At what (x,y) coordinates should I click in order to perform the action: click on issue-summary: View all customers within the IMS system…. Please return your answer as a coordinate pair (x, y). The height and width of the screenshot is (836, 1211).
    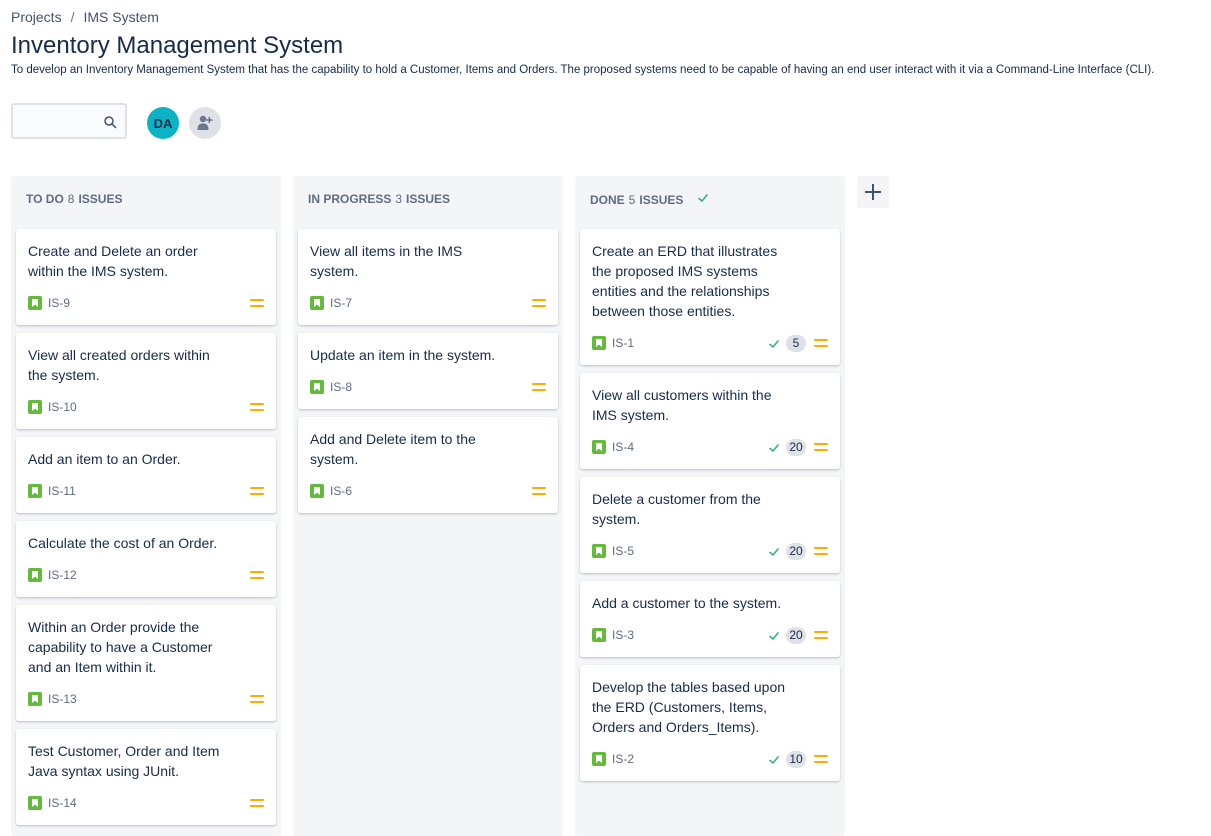
    Looking at the image, I should click on (682, 405).